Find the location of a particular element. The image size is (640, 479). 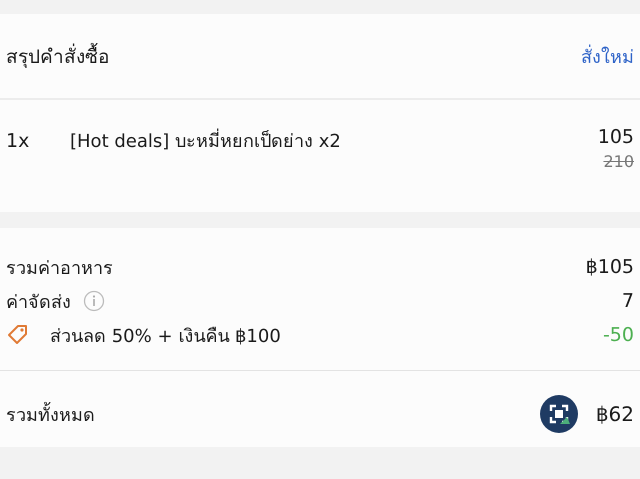

charge-label: รวมค่าอาหาร is located at coordinates (59, 268).